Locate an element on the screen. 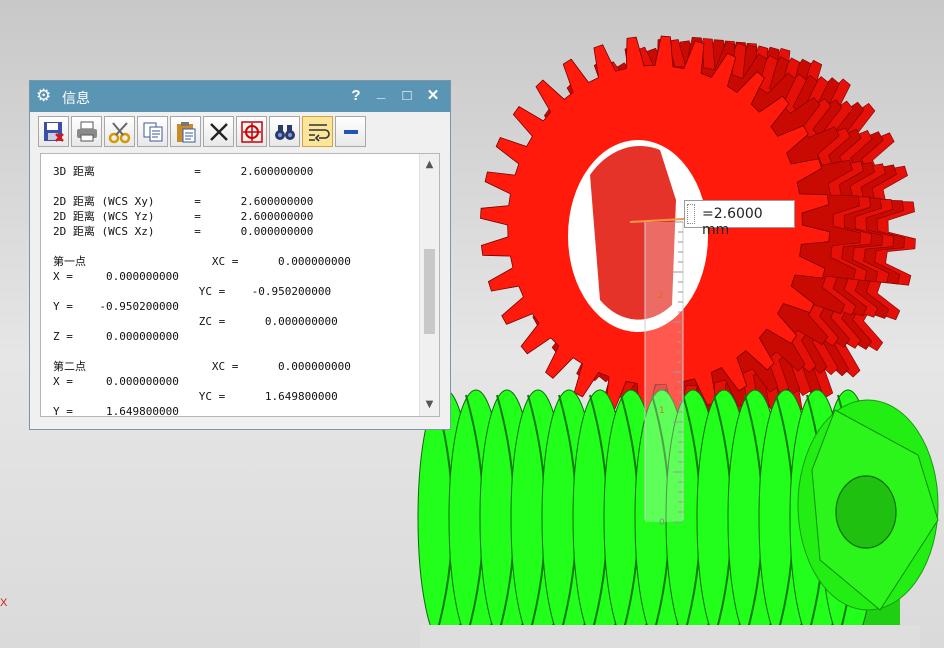  scroll-down-icon: ▼ is located at coordinates (429, 405).